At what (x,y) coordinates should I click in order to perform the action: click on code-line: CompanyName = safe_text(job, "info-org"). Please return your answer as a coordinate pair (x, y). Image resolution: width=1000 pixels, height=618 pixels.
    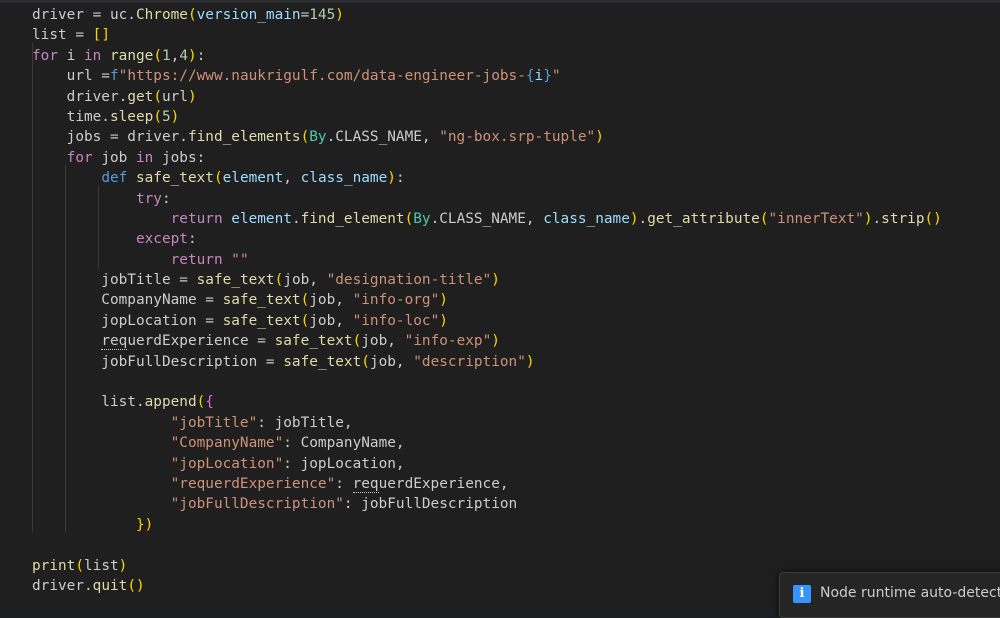
    Looking at the image, I should click on (487, 300).